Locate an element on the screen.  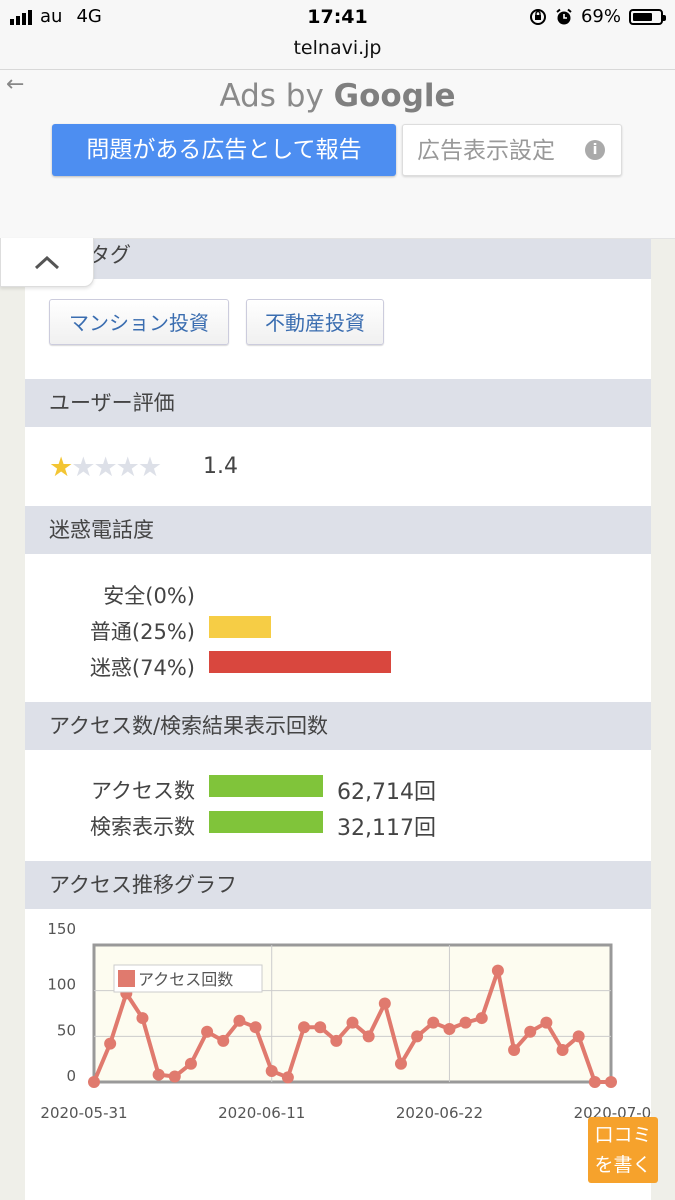
battery-percent: 69% is located at coordinates (600, 16).